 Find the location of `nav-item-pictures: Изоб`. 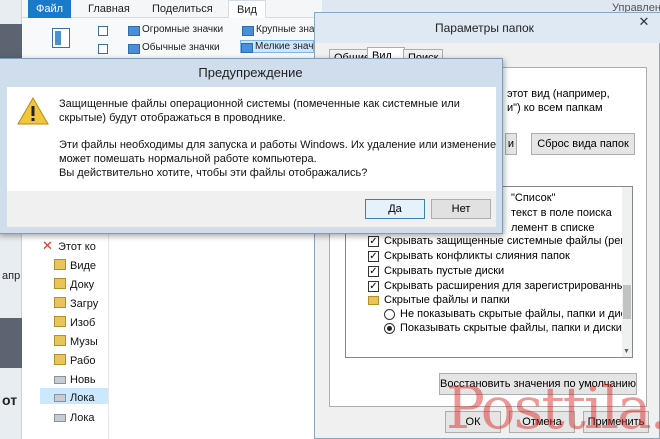

nav-item-pictures: Изоб is located at coordinates (74, 323).